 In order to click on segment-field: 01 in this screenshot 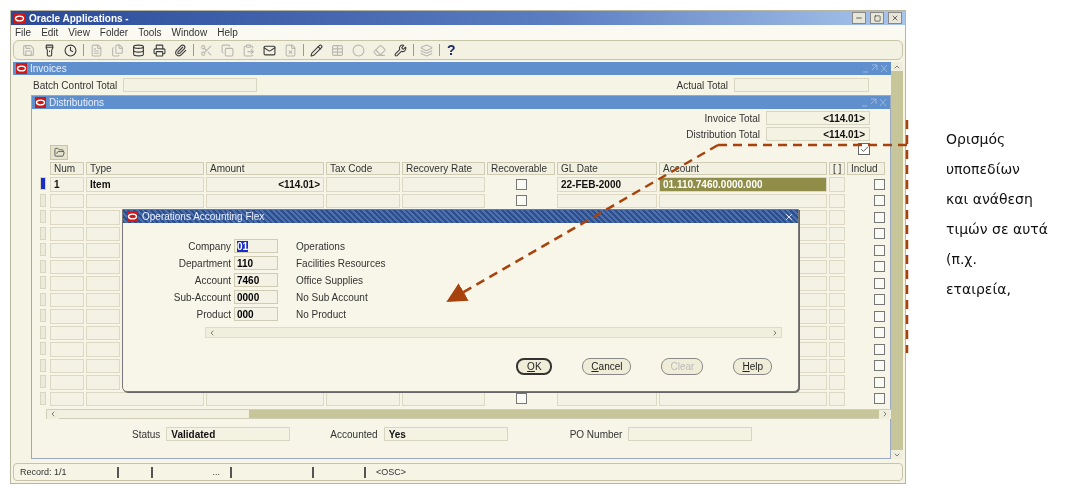, I will do `click(256, 246)`.